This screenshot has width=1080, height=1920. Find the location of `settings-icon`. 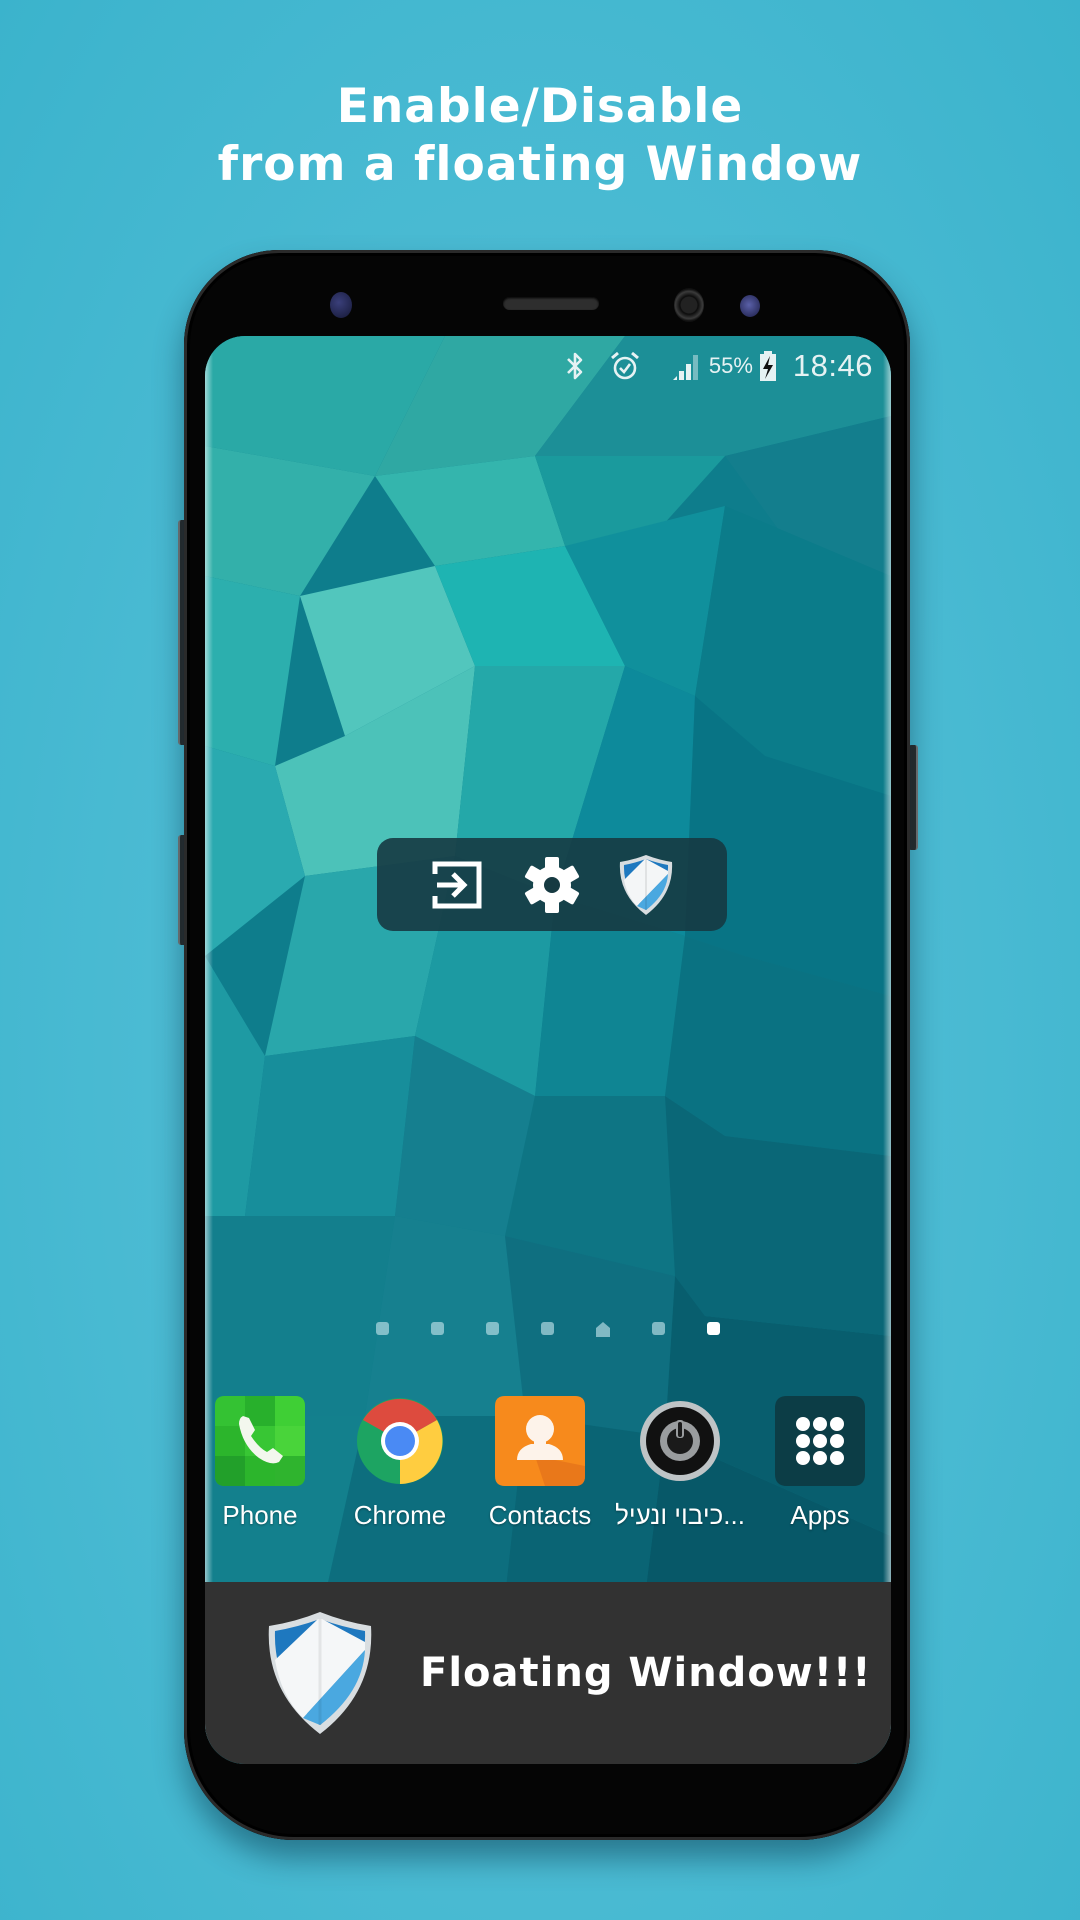

settings-icon is located at coordinates (552, 884).